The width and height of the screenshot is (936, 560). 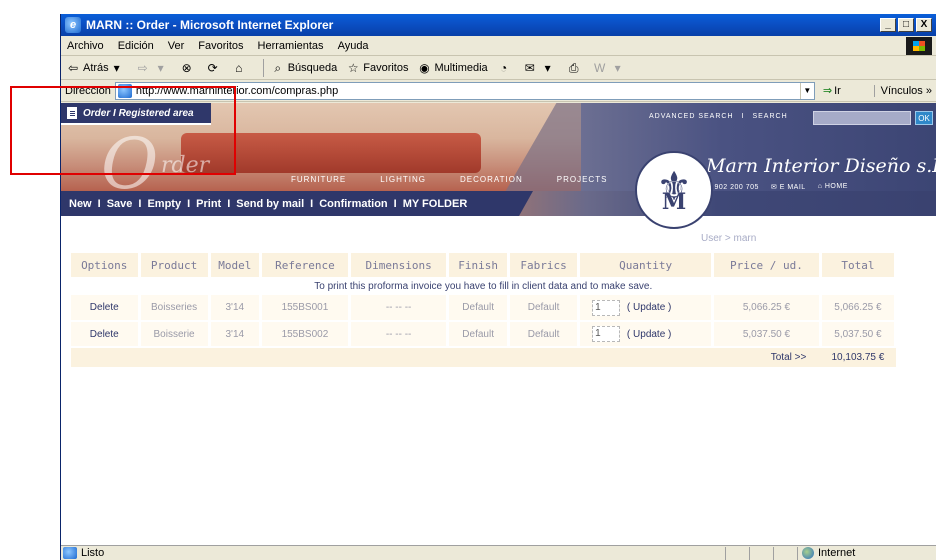 I want to click on banner-script-word: rder, so click(x=185, y=165).